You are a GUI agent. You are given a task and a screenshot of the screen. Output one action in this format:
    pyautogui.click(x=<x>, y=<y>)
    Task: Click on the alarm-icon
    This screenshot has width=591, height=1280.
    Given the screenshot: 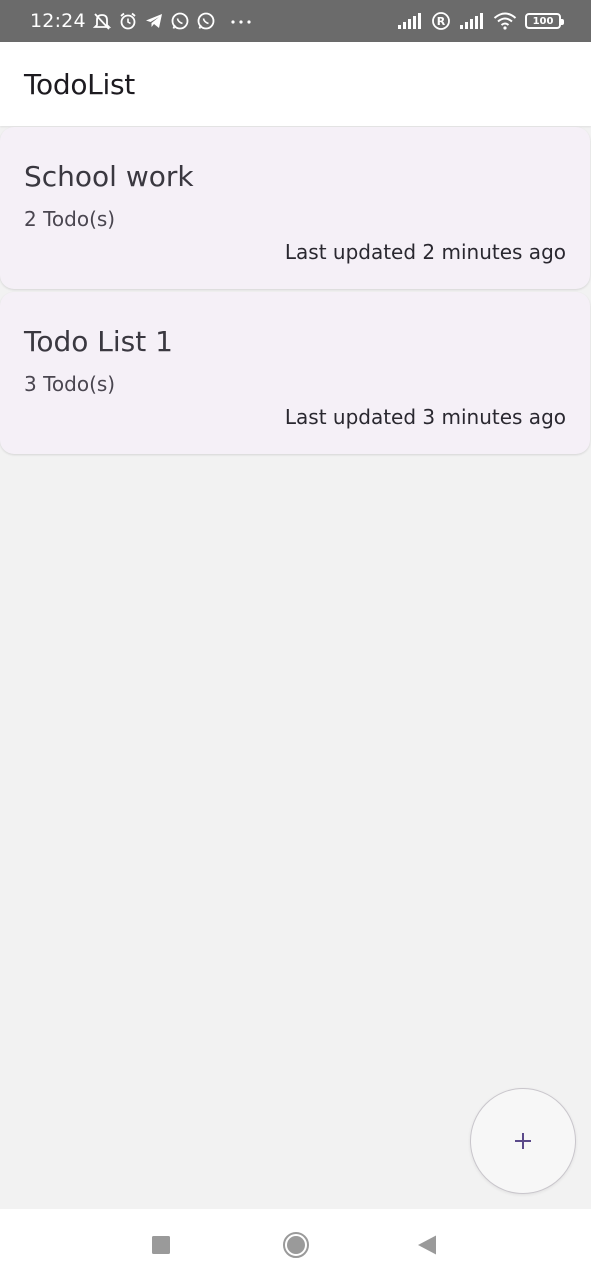 What is the action you would take?
    pyautogui.click(x=128, y=21)
    